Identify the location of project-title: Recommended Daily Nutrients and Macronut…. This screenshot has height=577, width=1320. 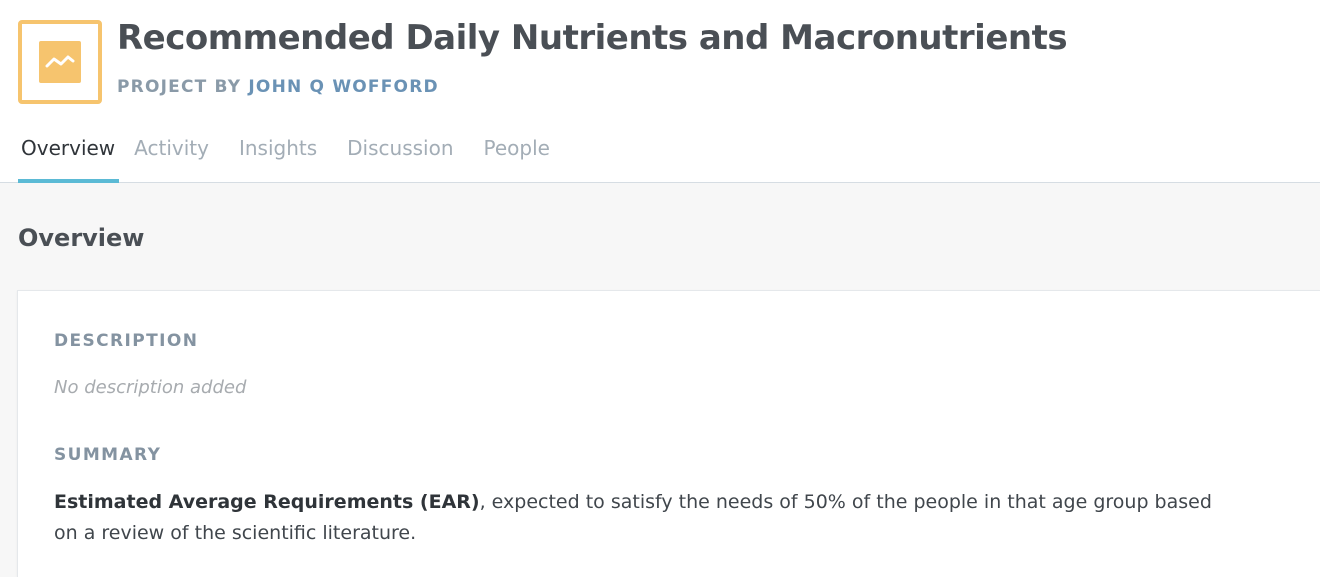
(592, 38).